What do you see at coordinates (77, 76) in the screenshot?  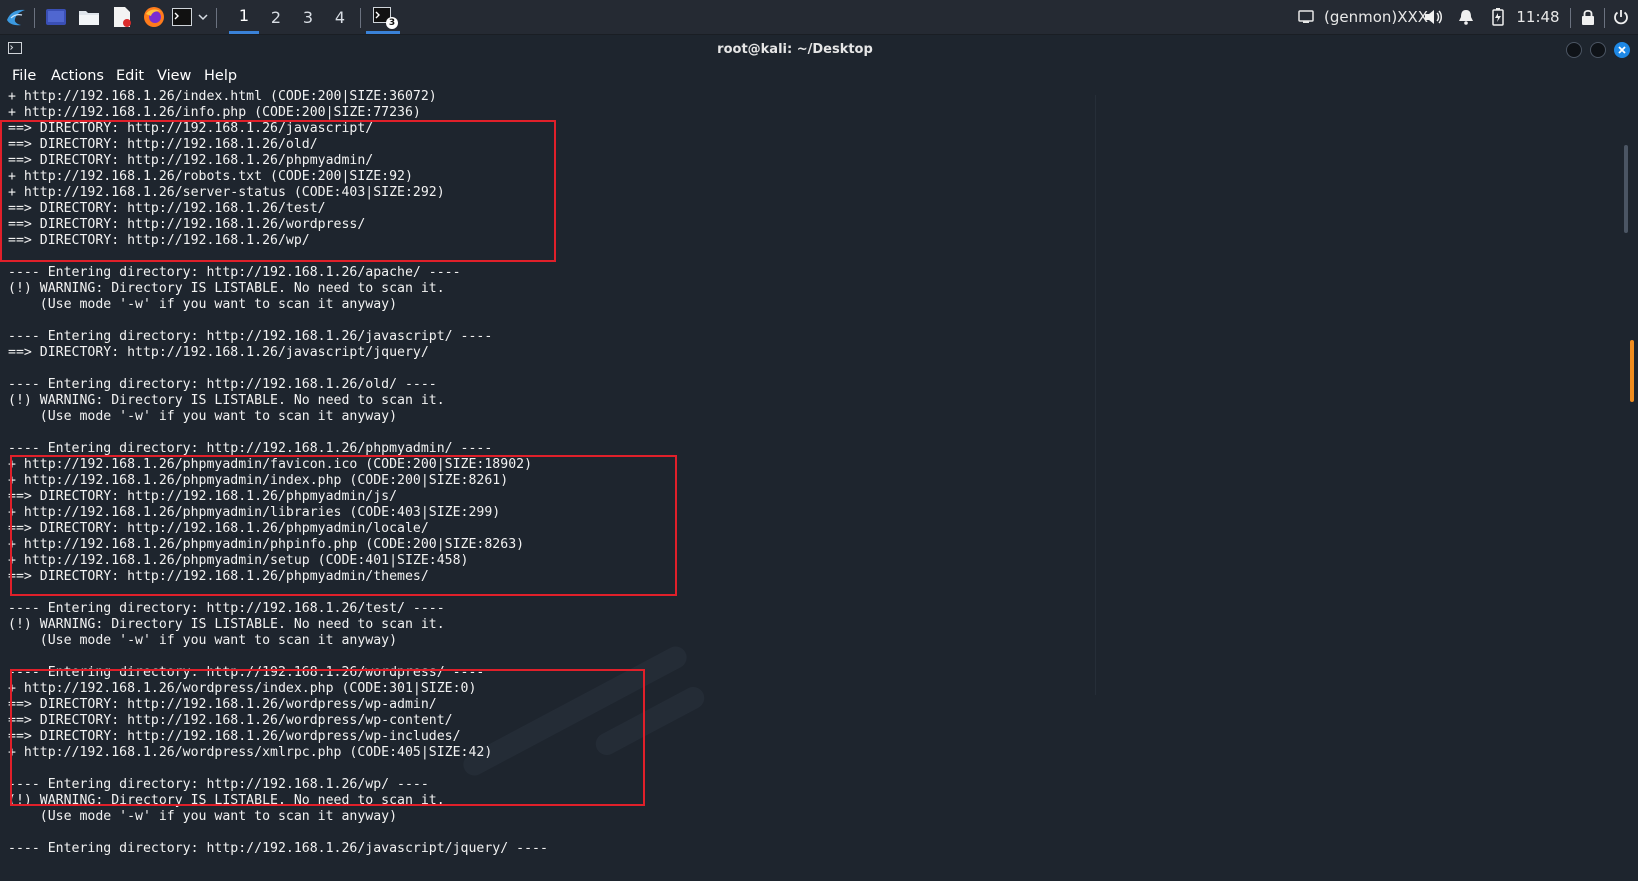 I see `menu-actions: Actions` at bounding box center [77, 76].